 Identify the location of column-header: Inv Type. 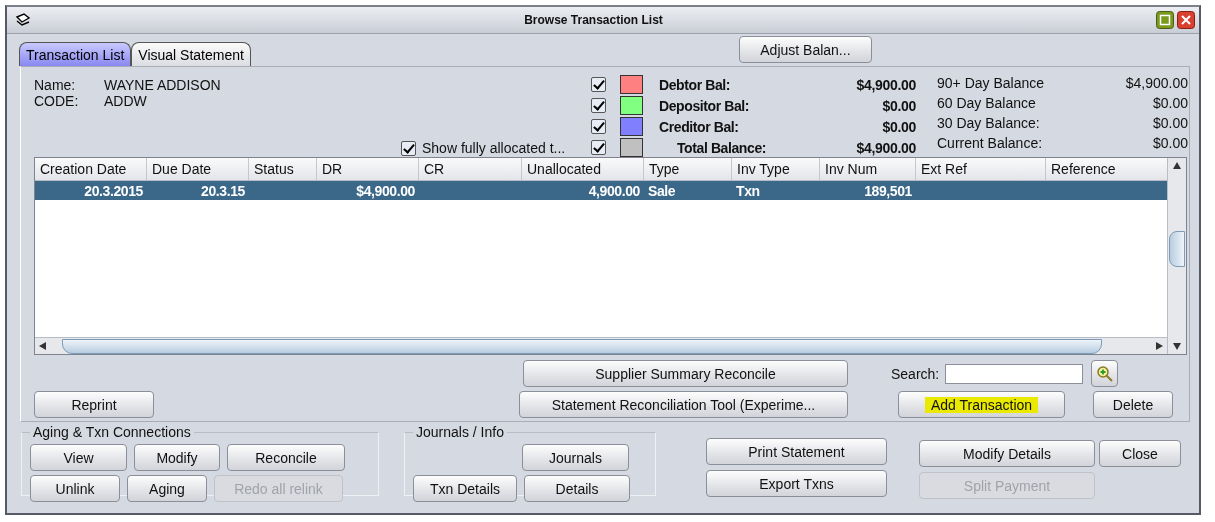
(776, 169).